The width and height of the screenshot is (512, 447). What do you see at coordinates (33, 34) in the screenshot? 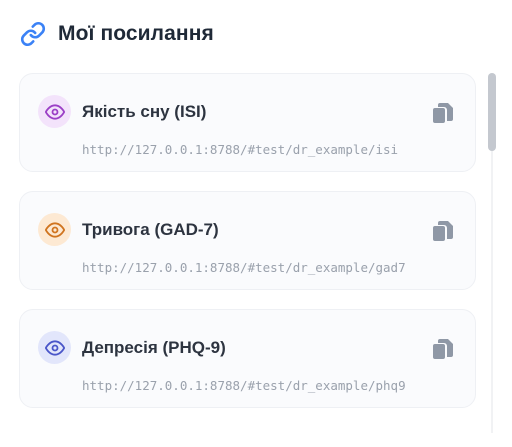
I see `link-icon` at bounding box center [33, 34].